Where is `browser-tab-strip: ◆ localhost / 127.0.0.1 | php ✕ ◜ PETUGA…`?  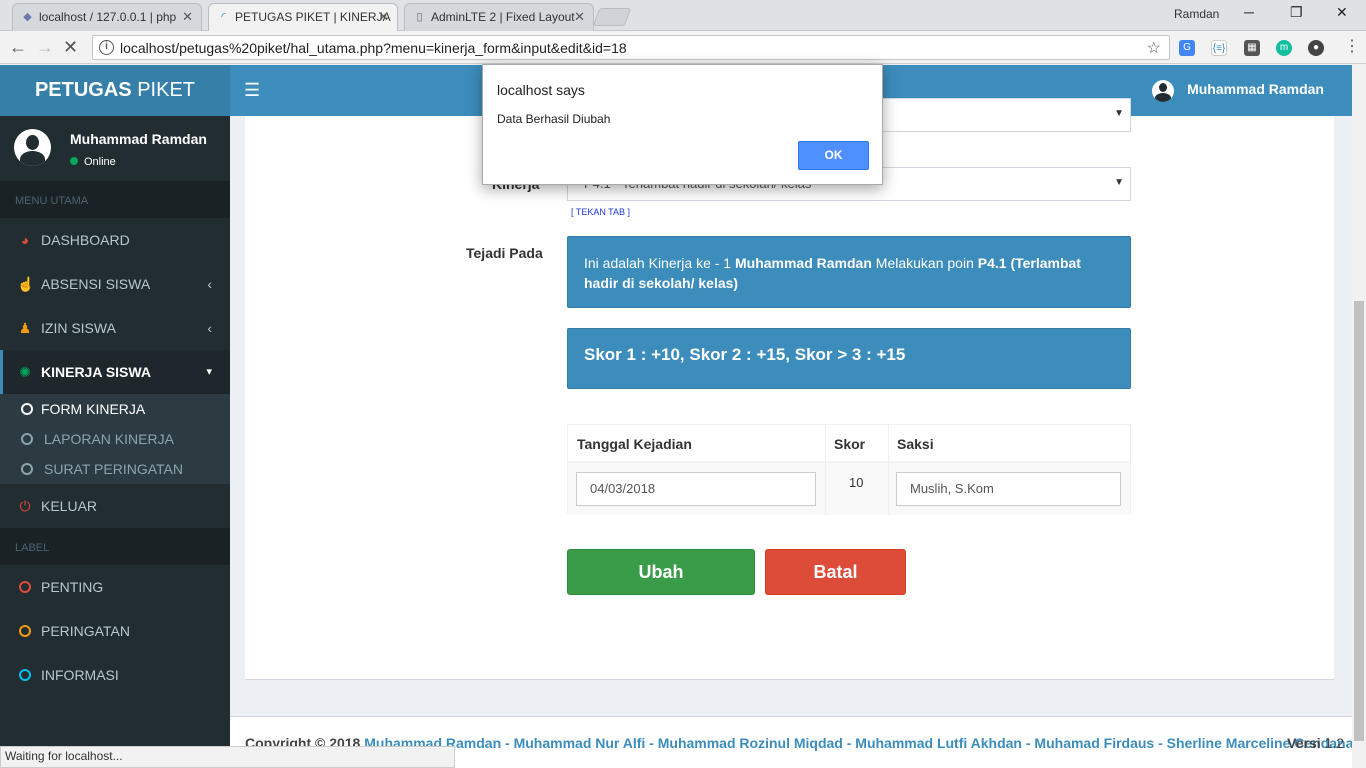
browser-tab-strip: ◆ localhost / 127.0.0.1 | php ✕ ◜ PETUGA… is located at coordinates (683, 16).